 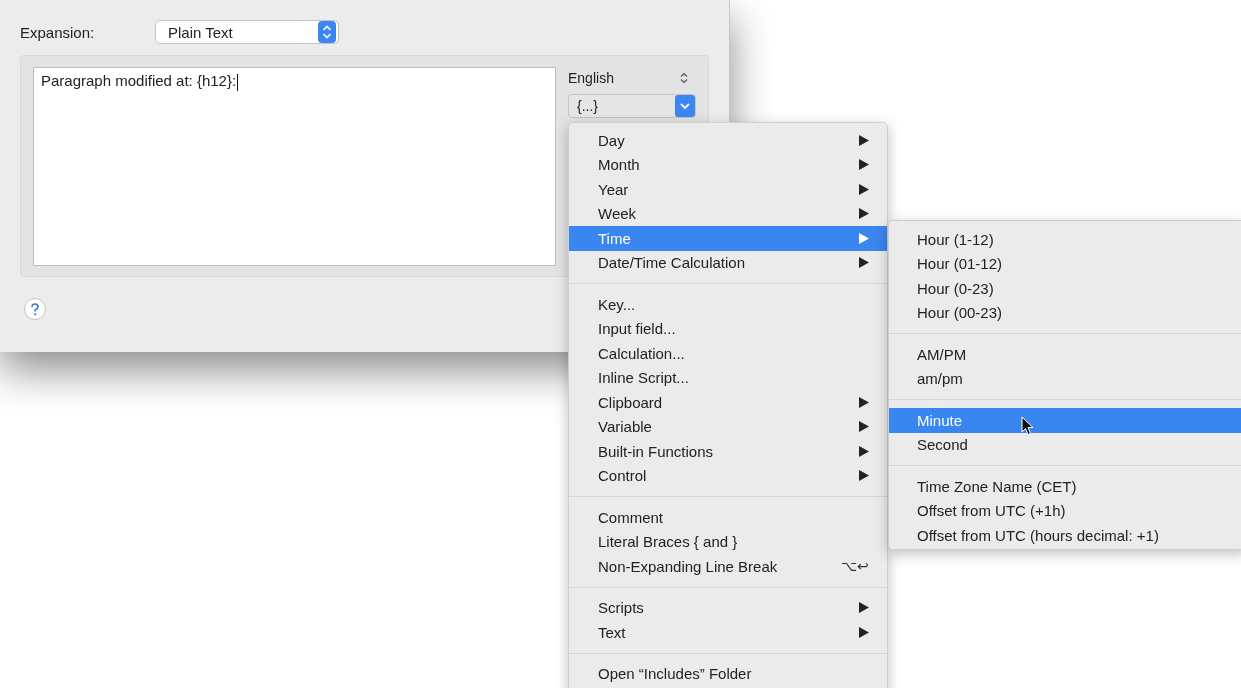 I want to click on menu-item: Non-Expanding Line Break ⌥↩, so click(x=728, y=566).